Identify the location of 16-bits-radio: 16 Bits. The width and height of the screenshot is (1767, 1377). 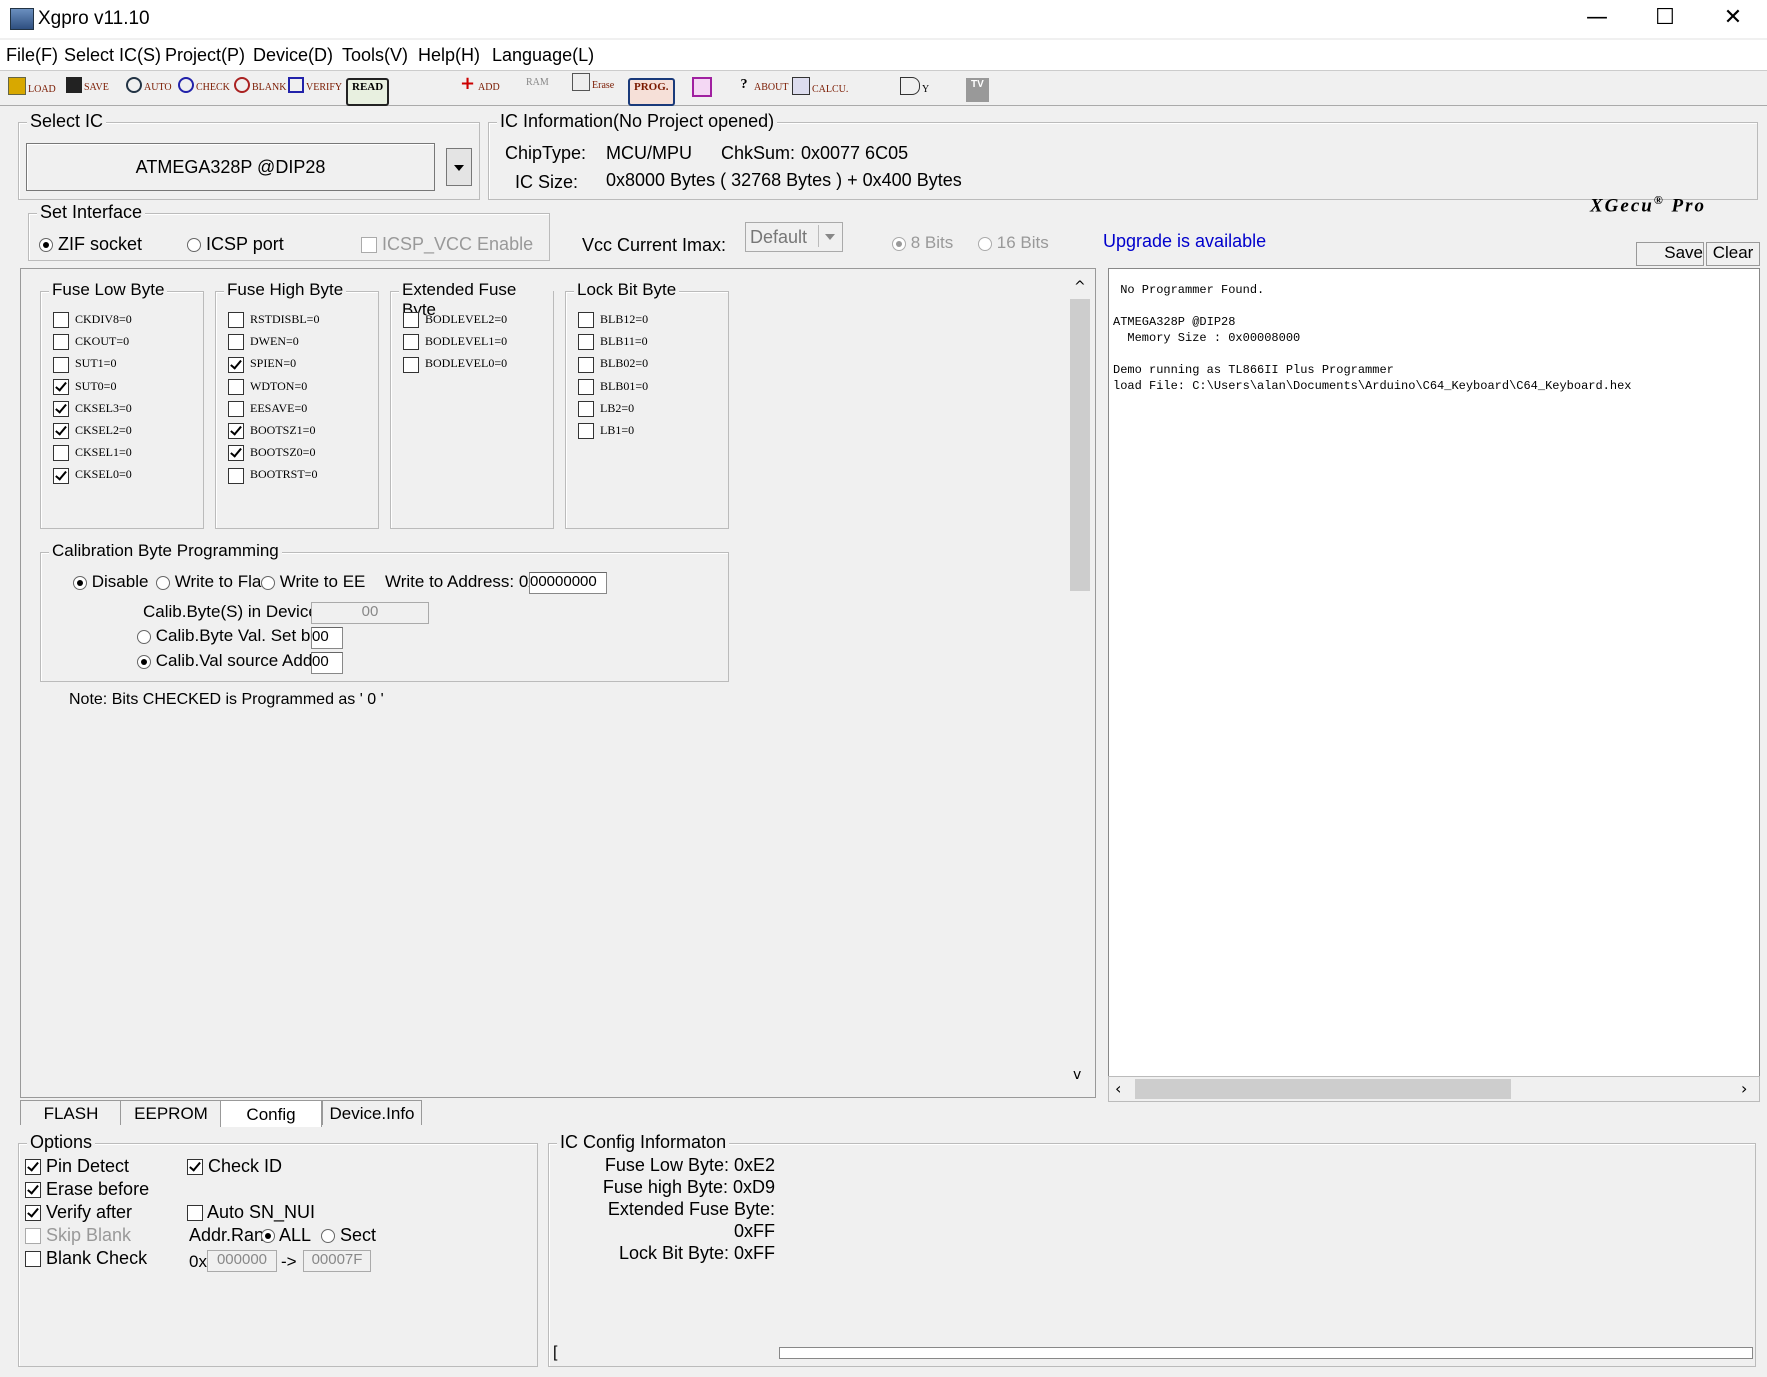
(1013, 243).